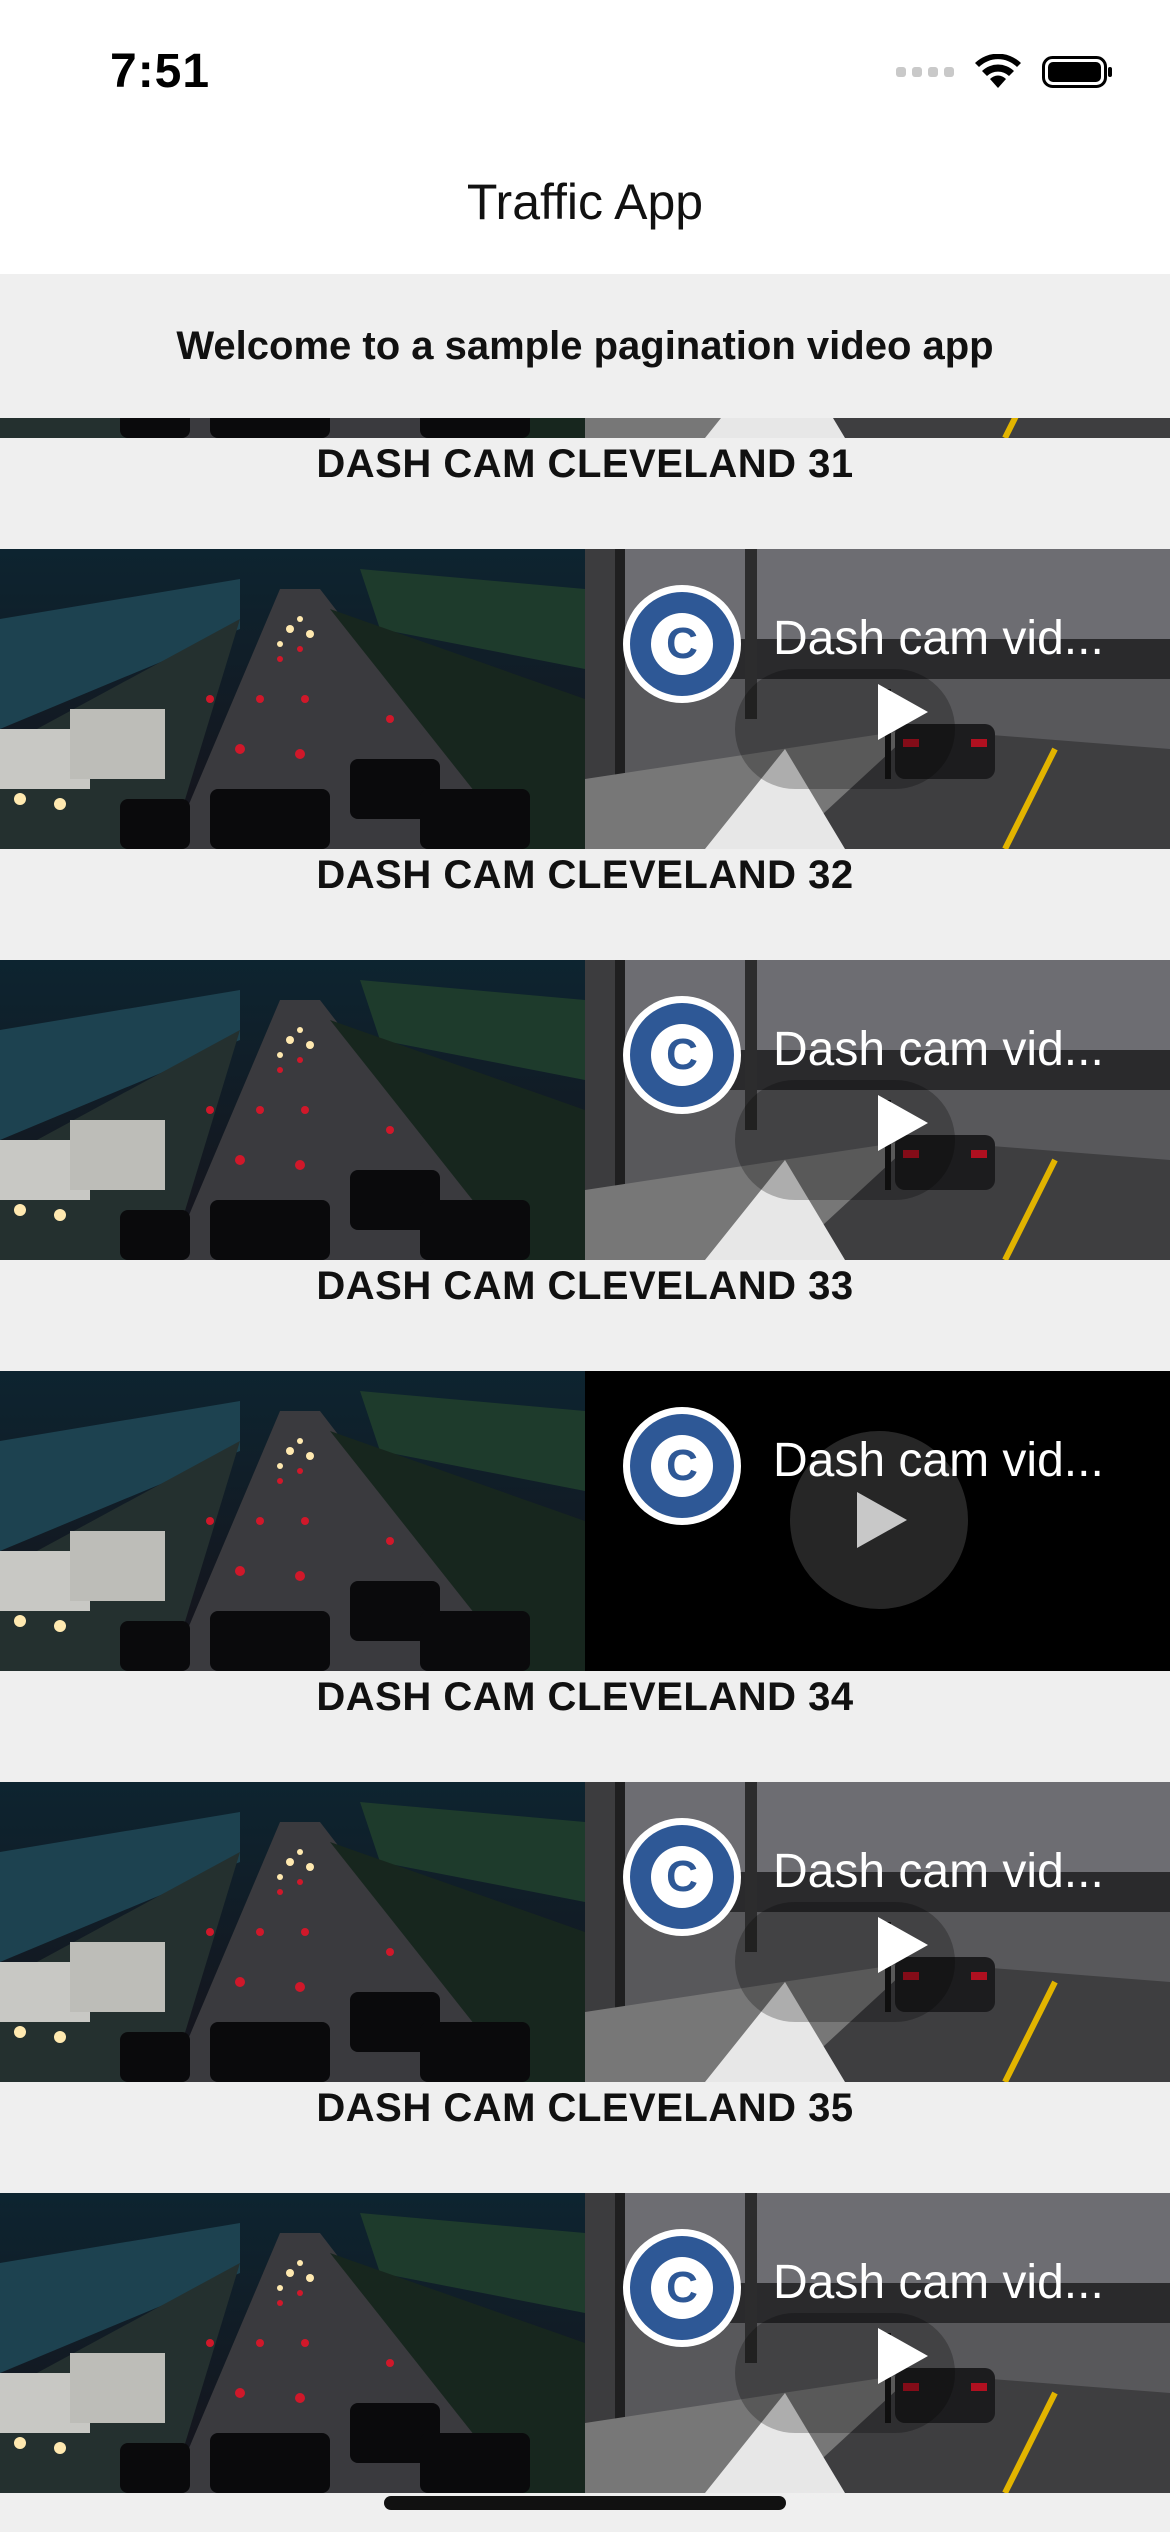 This screenshot has height=2532, width=1170. Describe the element at coordinates (925, 72) in the screenshot. I see `cellular-signal-icon` at that location.